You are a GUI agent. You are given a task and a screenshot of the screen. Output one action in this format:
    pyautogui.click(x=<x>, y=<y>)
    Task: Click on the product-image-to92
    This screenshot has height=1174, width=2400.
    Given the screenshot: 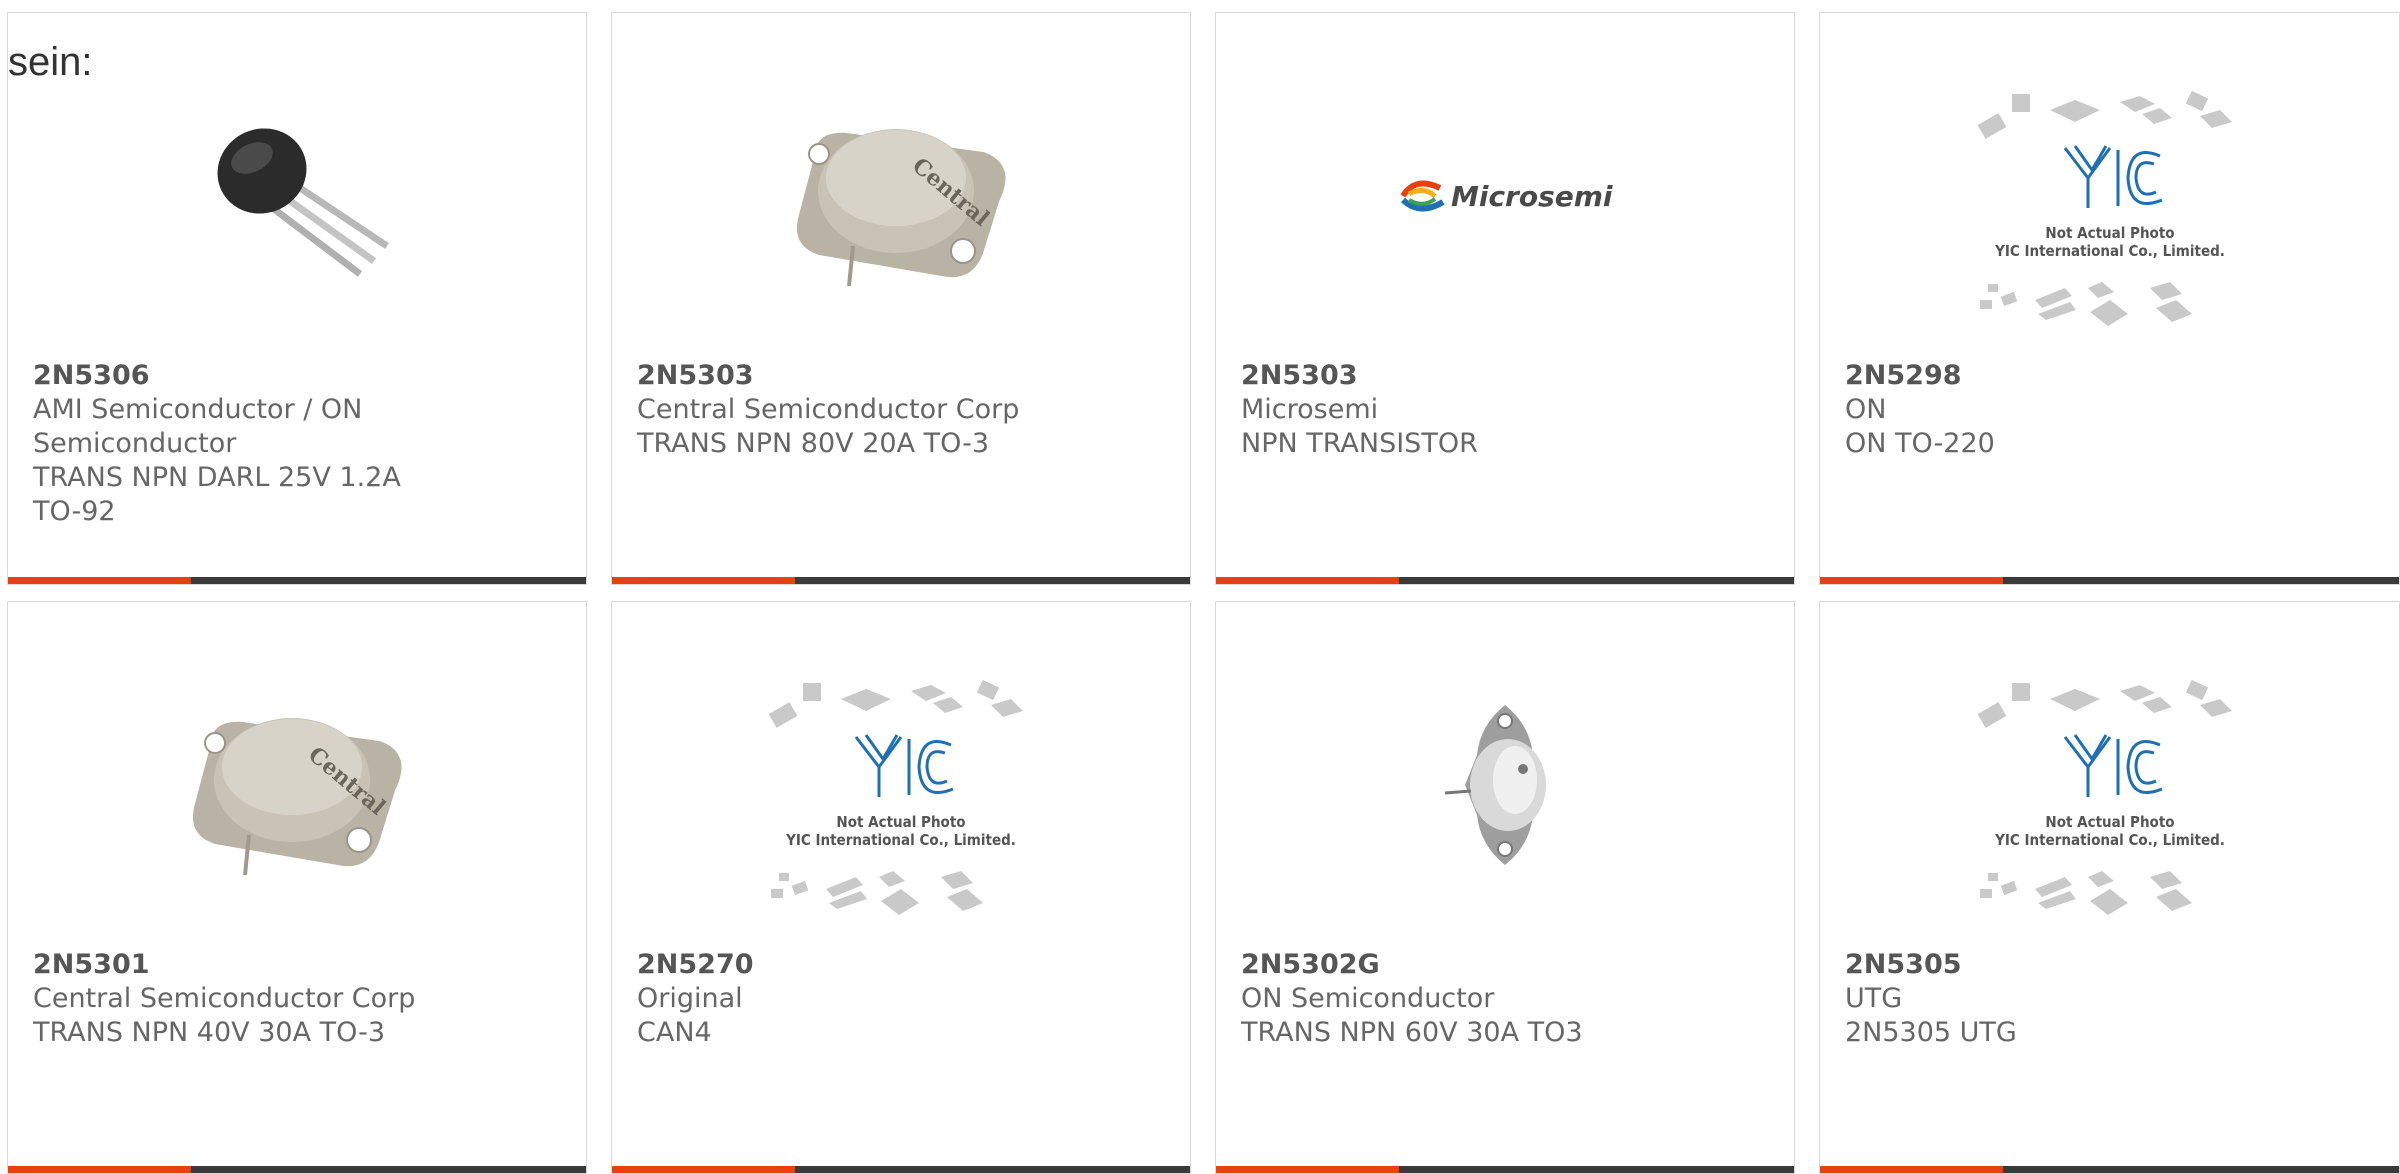 What is the action you would take?
    pyautogui.click(x=297, y=195)
    